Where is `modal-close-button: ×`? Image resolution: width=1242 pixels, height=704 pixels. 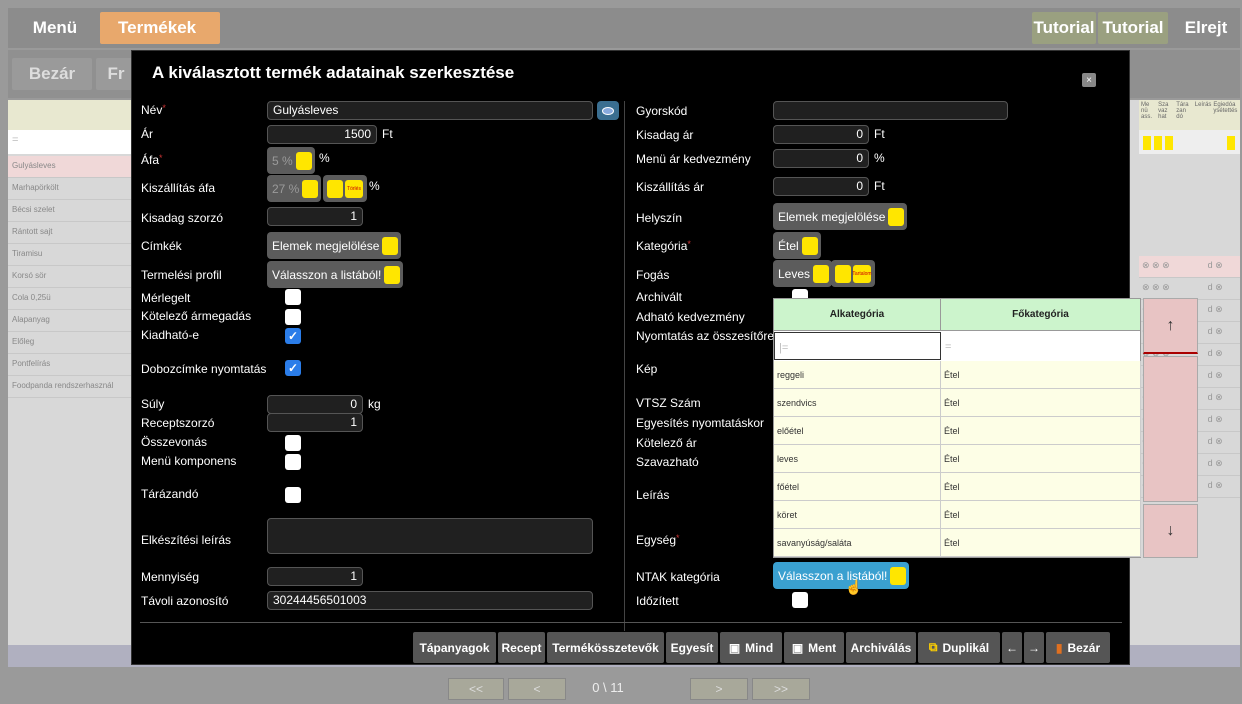 modal-close-button: × is located at coordinates (1089, 80).